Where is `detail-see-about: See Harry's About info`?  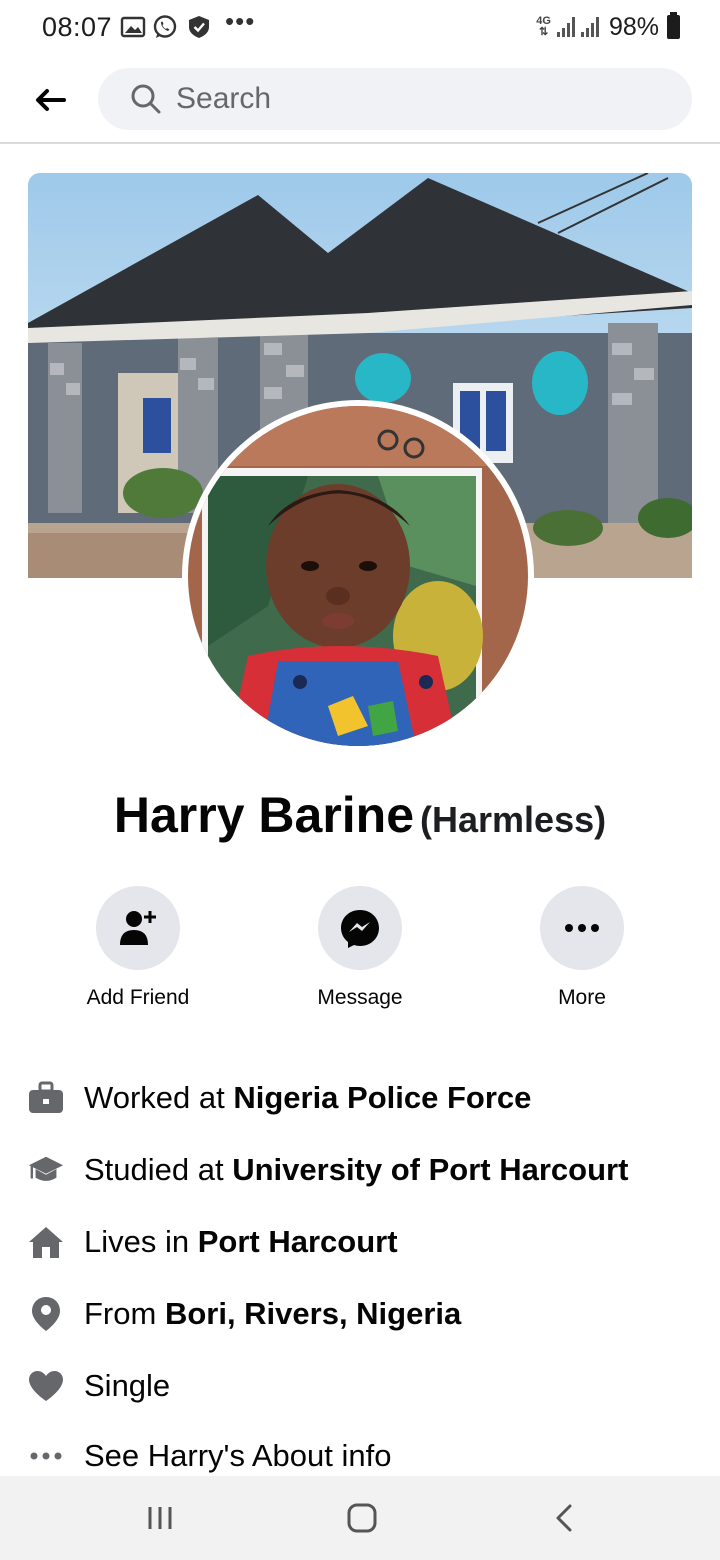
detail-see-about: See Harry's About info is located at coordinates (368, 1456).